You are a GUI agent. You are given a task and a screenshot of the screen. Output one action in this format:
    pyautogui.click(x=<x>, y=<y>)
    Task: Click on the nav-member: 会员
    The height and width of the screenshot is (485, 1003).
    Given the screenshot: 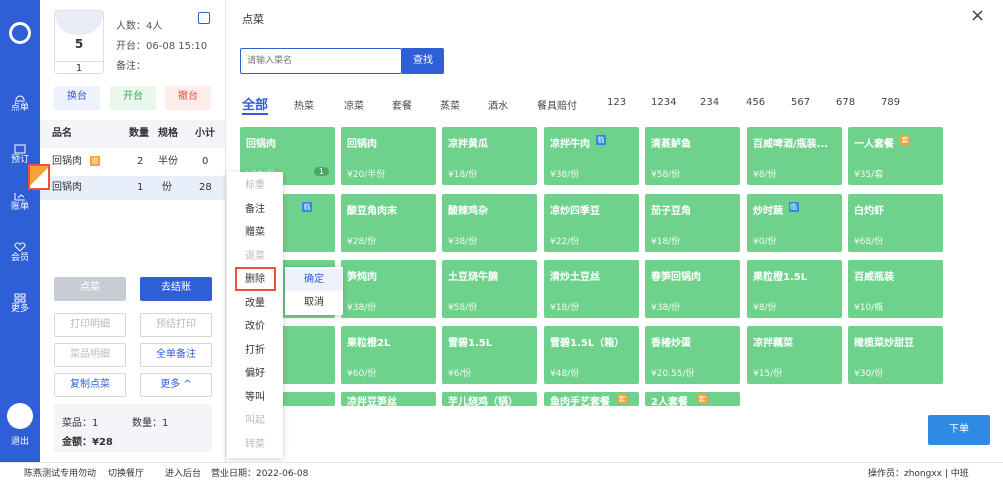 What is the action you would take?
    pyautogui.click(x=20, y=253)
    